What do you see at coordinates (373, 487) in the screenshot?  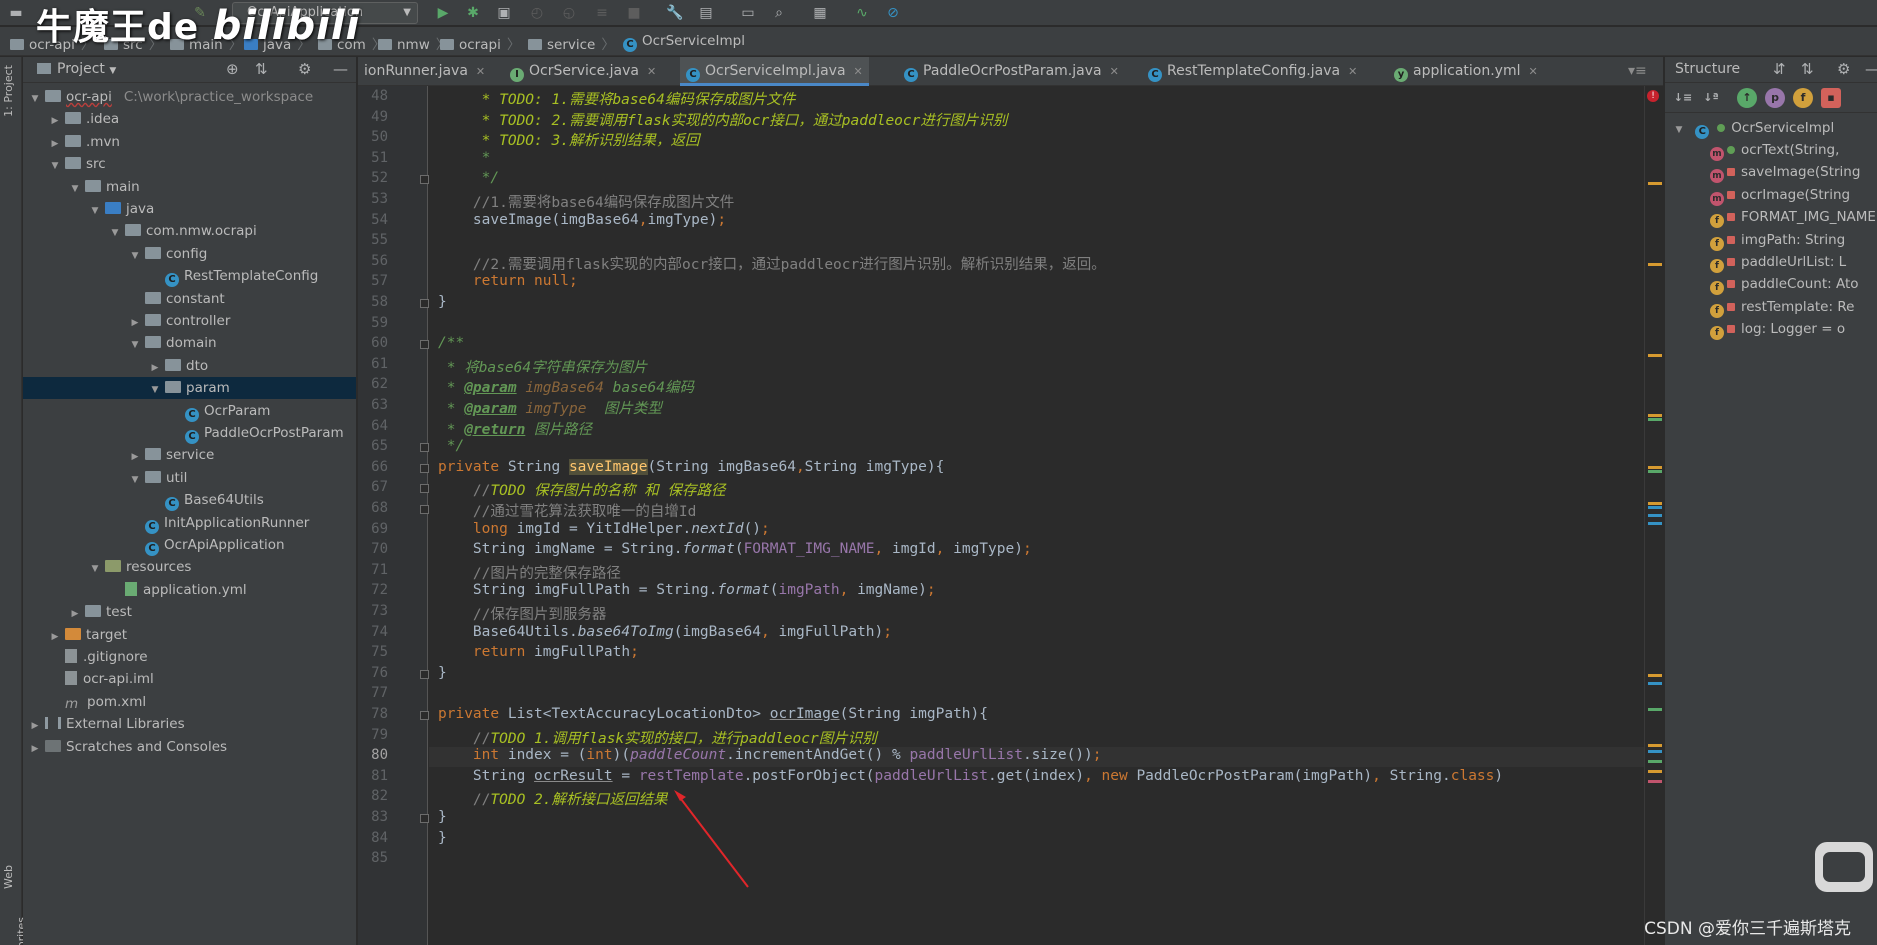 I see `line-number: 67` at bounding box center [373, 487].